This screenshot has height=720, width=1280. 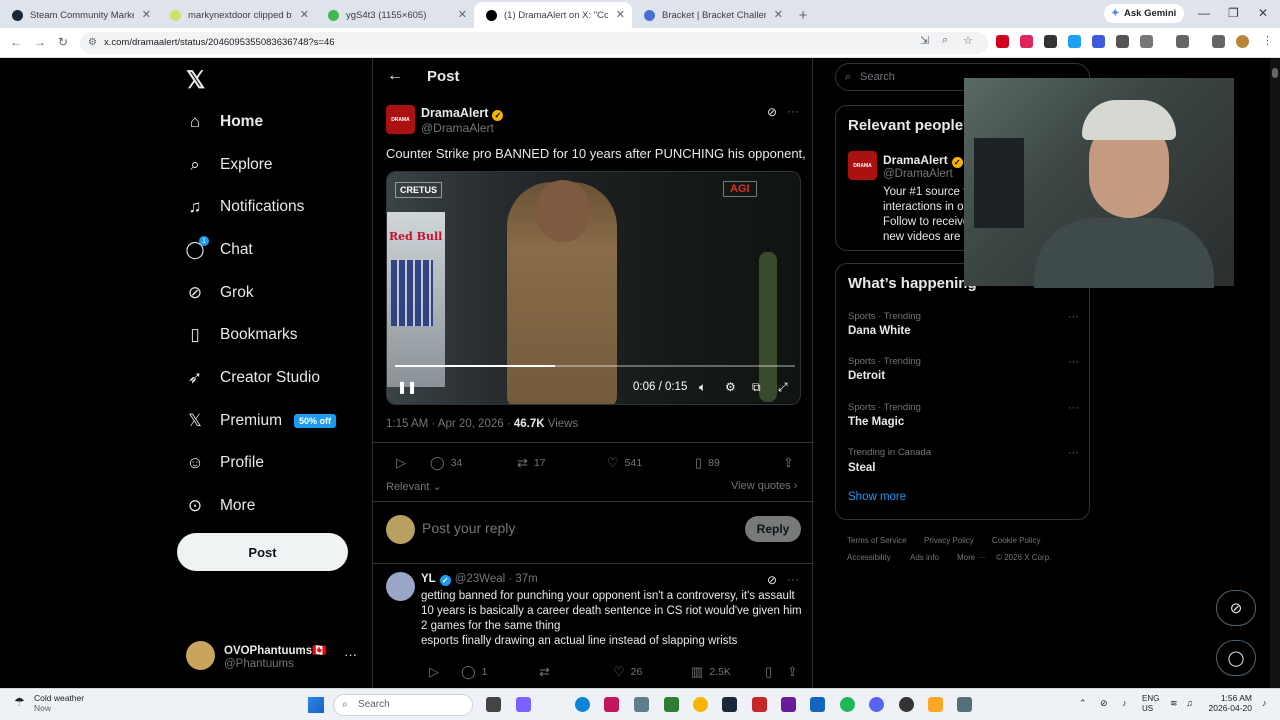 What do you see at coordinates (1242, 41) in the screenshot?
I see `profile-avatar-icon` at bounding box center [1242, 41].